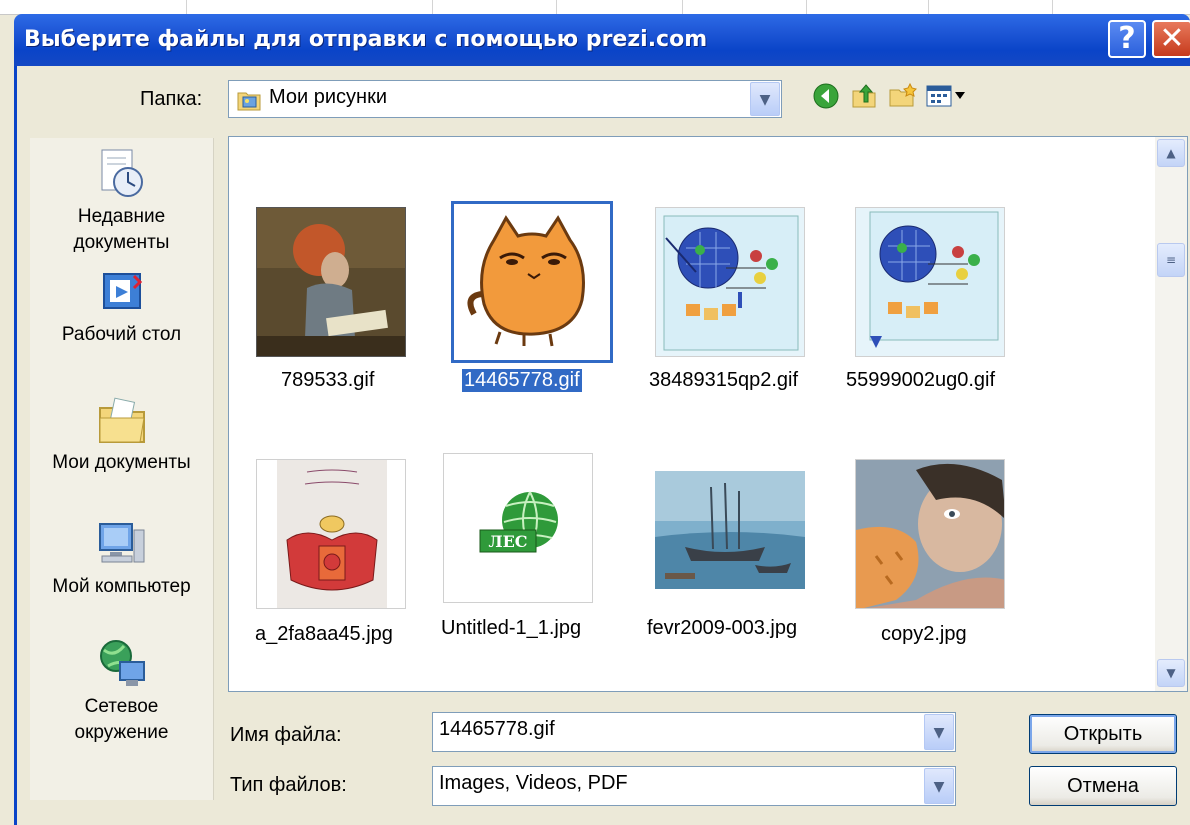 This screenshot has width=1190, height=825. I want to click on place-desktop: Рабочий стол, so click(121, 309).